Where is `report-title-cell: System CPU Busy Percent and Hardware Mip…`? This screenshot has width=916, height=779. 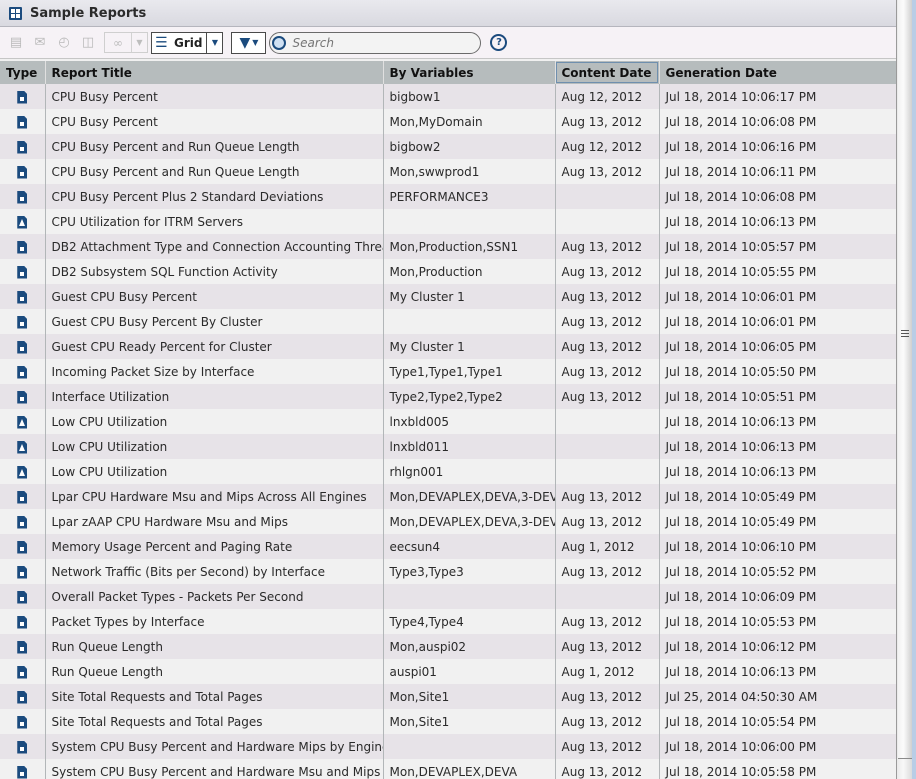
report-title-cell: System CPU Busy Percent and Hardware Mip… is located at coordinates (214, 746).